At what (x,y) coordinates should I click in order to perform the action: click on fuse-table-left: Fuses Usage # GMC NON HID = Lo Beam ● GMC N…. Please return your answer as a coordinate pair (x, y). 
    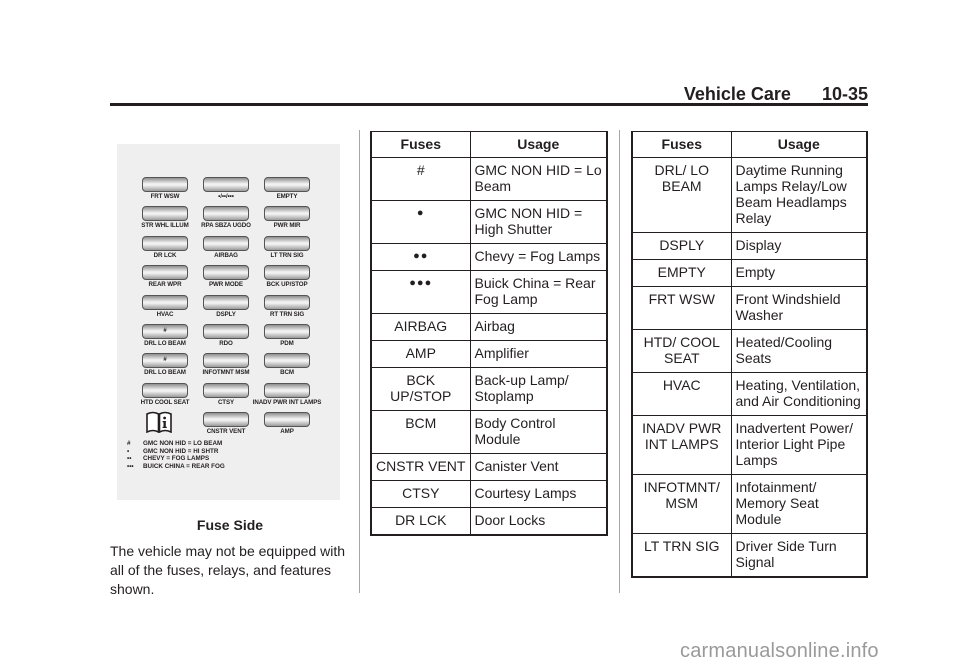
    Looking at the image, I should click on (489, 333).